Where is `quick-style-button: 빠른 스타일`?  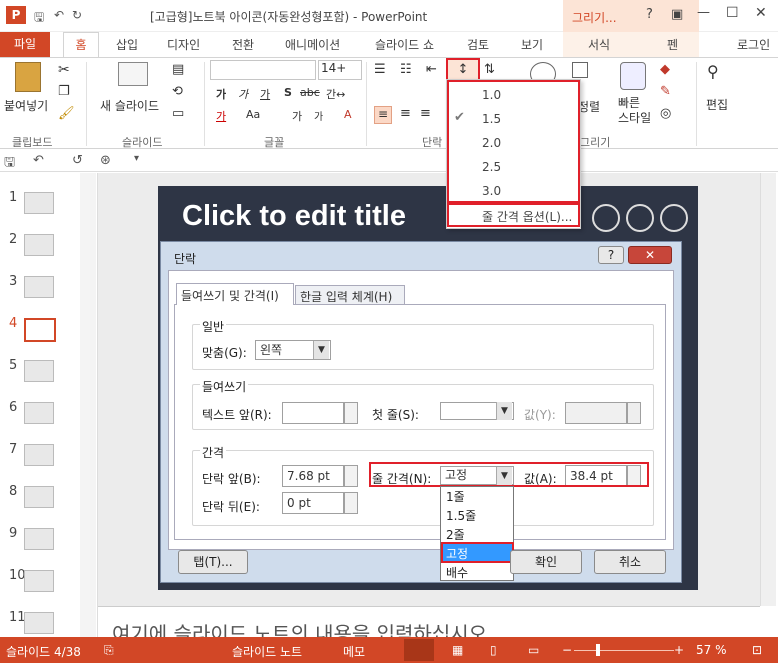 quick-style-button: 빠른 스타일 is located at coordinates (634, 111).